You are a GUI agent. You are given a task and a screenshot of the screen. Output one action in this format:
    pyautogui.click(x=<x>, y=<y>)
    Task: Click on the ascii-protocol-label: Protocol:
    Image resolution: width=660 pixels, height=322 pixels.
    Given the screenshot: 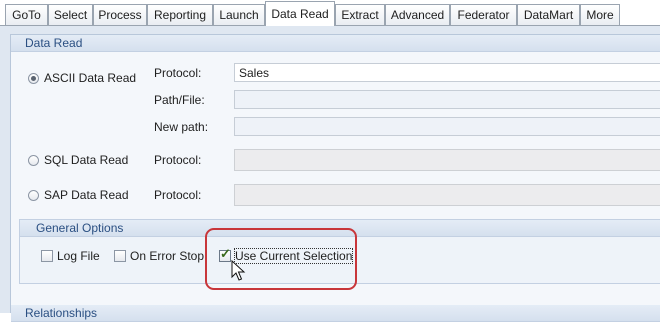 What is the action you would take?
    pyautogui.click(x=178, y=73)
    